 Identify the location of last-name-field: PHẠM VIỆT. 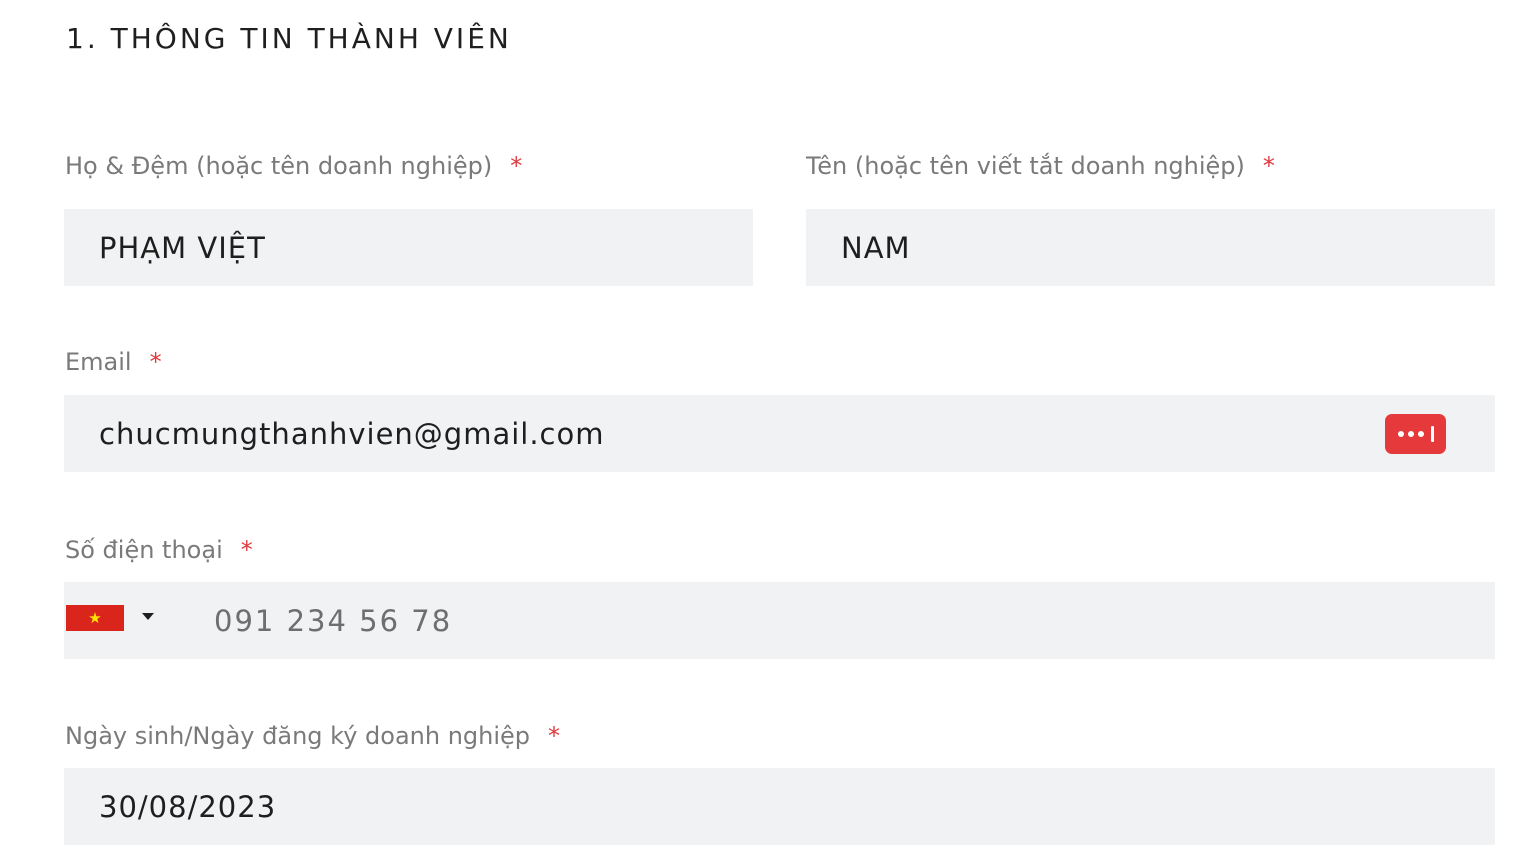
(408, 247).